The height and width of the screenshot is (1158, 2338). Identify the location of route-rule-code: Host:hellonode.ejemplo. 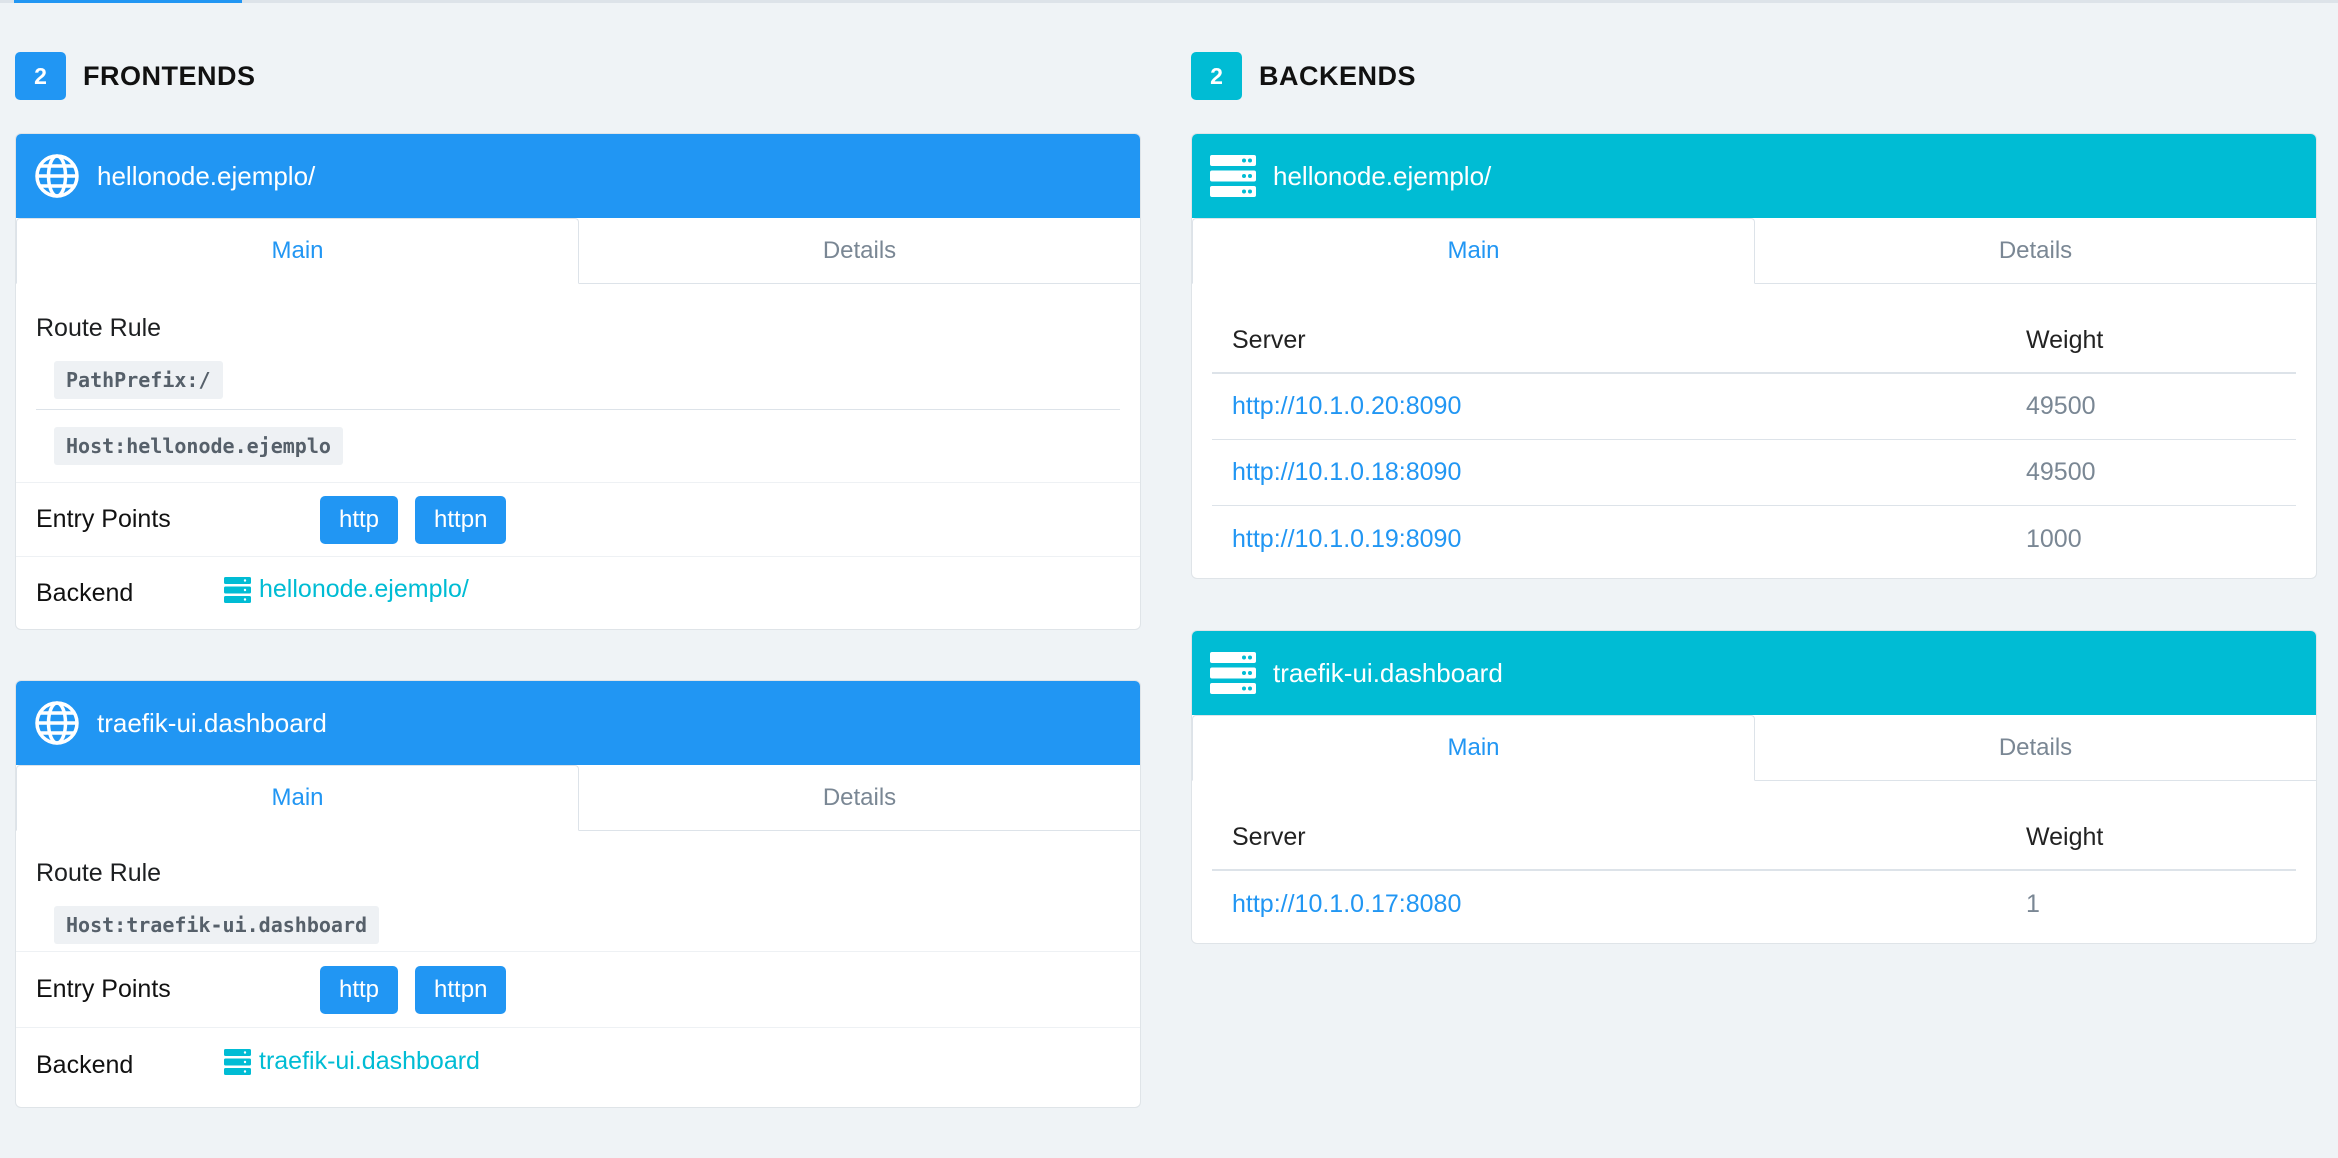
(198, 446).